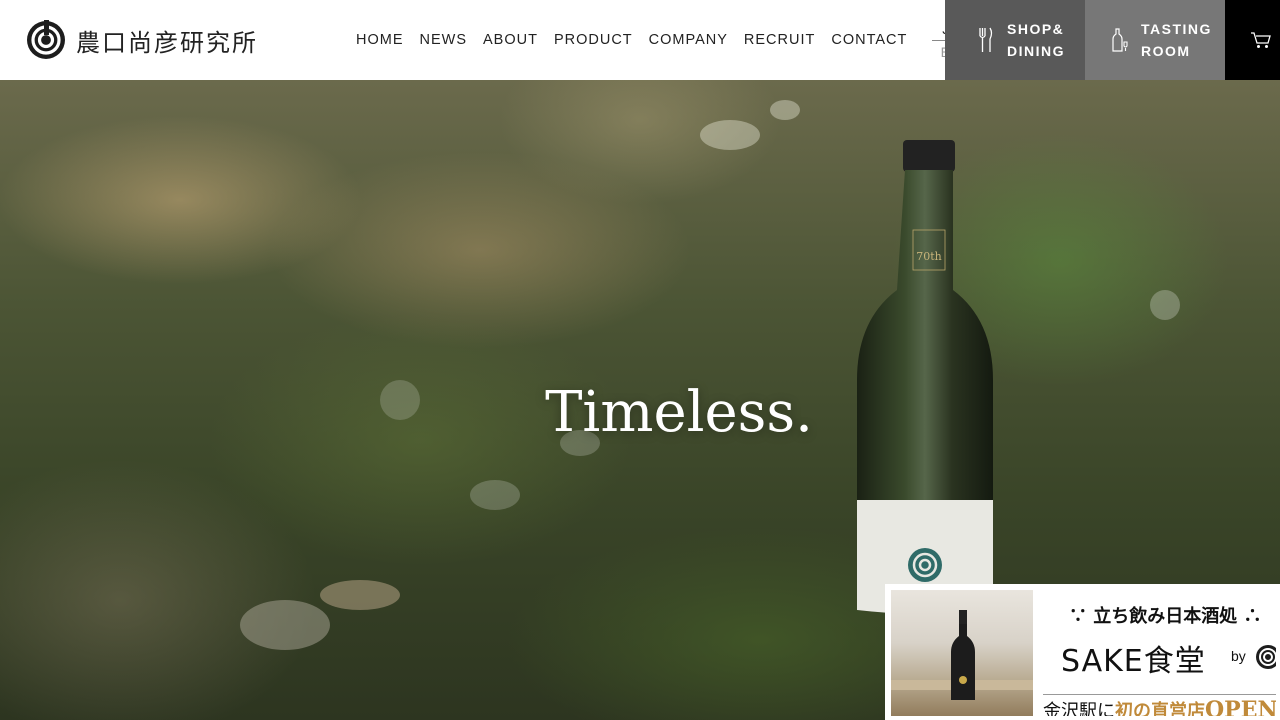  What do you see at coordinates (1036, 51) in the screenshot?
I see `shop-label-2: DINING` at bounding box center [1036, 51].